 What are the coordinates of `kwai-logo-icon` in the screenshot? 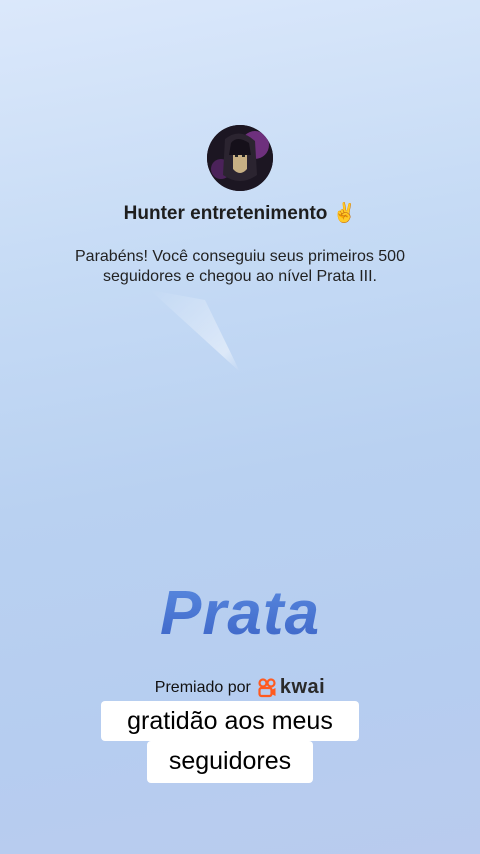 It's located at (267, 687).